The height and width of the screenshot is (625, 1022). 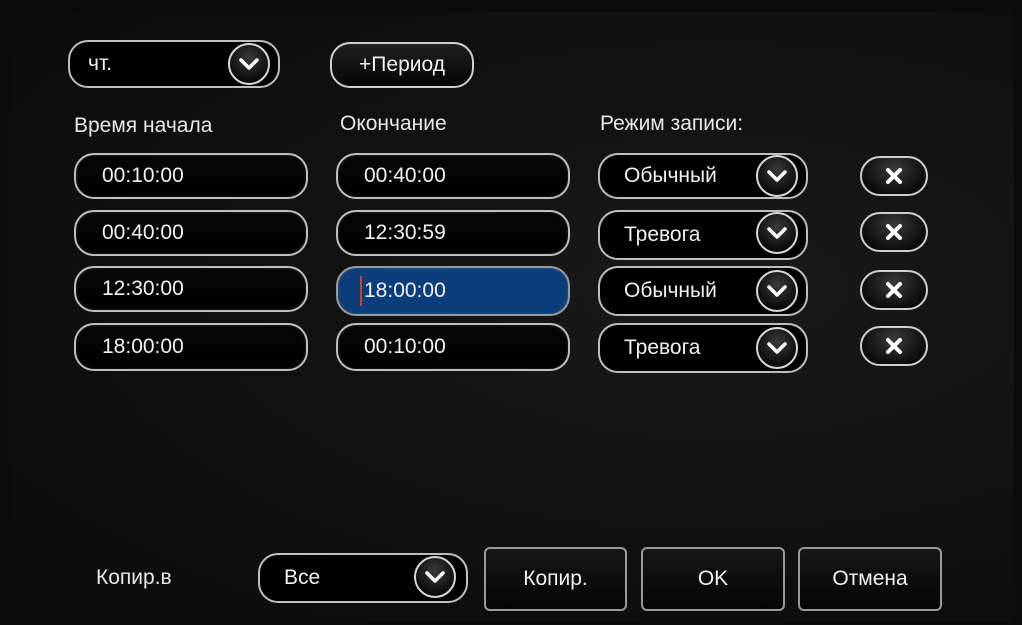 I want to click on add-period-label: +Период, so click(x=402, y=64).